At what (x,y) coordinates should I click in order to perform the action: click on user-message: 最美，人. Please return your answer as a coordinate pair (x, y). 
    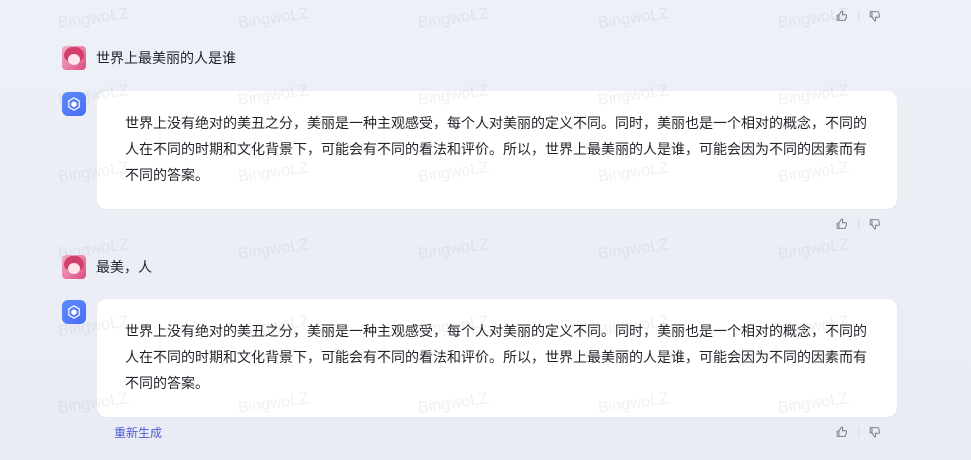
    Looking at the image, I should click on (107, 267).